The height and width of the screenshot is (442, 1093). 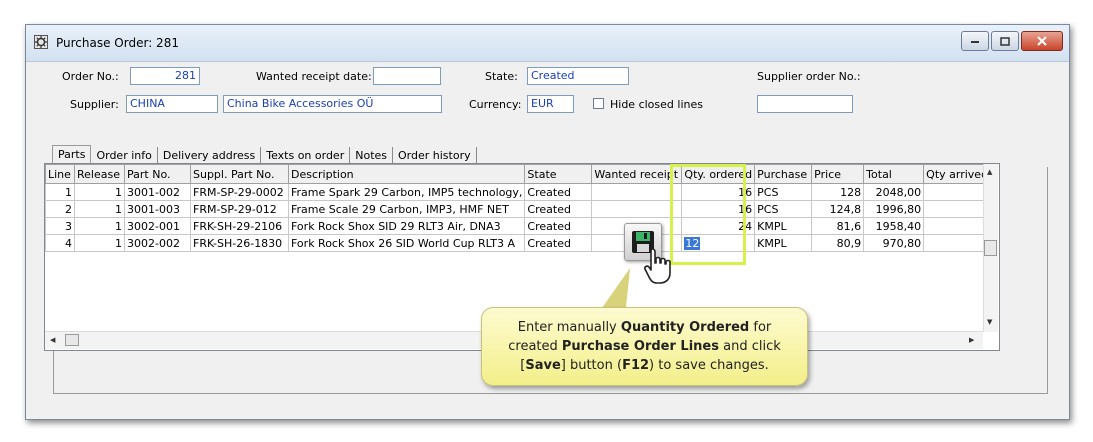 What do you see at coordinates (718, 226) in the screenshot?
I see `cell-qty-ordered: 24` at bounding box center [718, 226].